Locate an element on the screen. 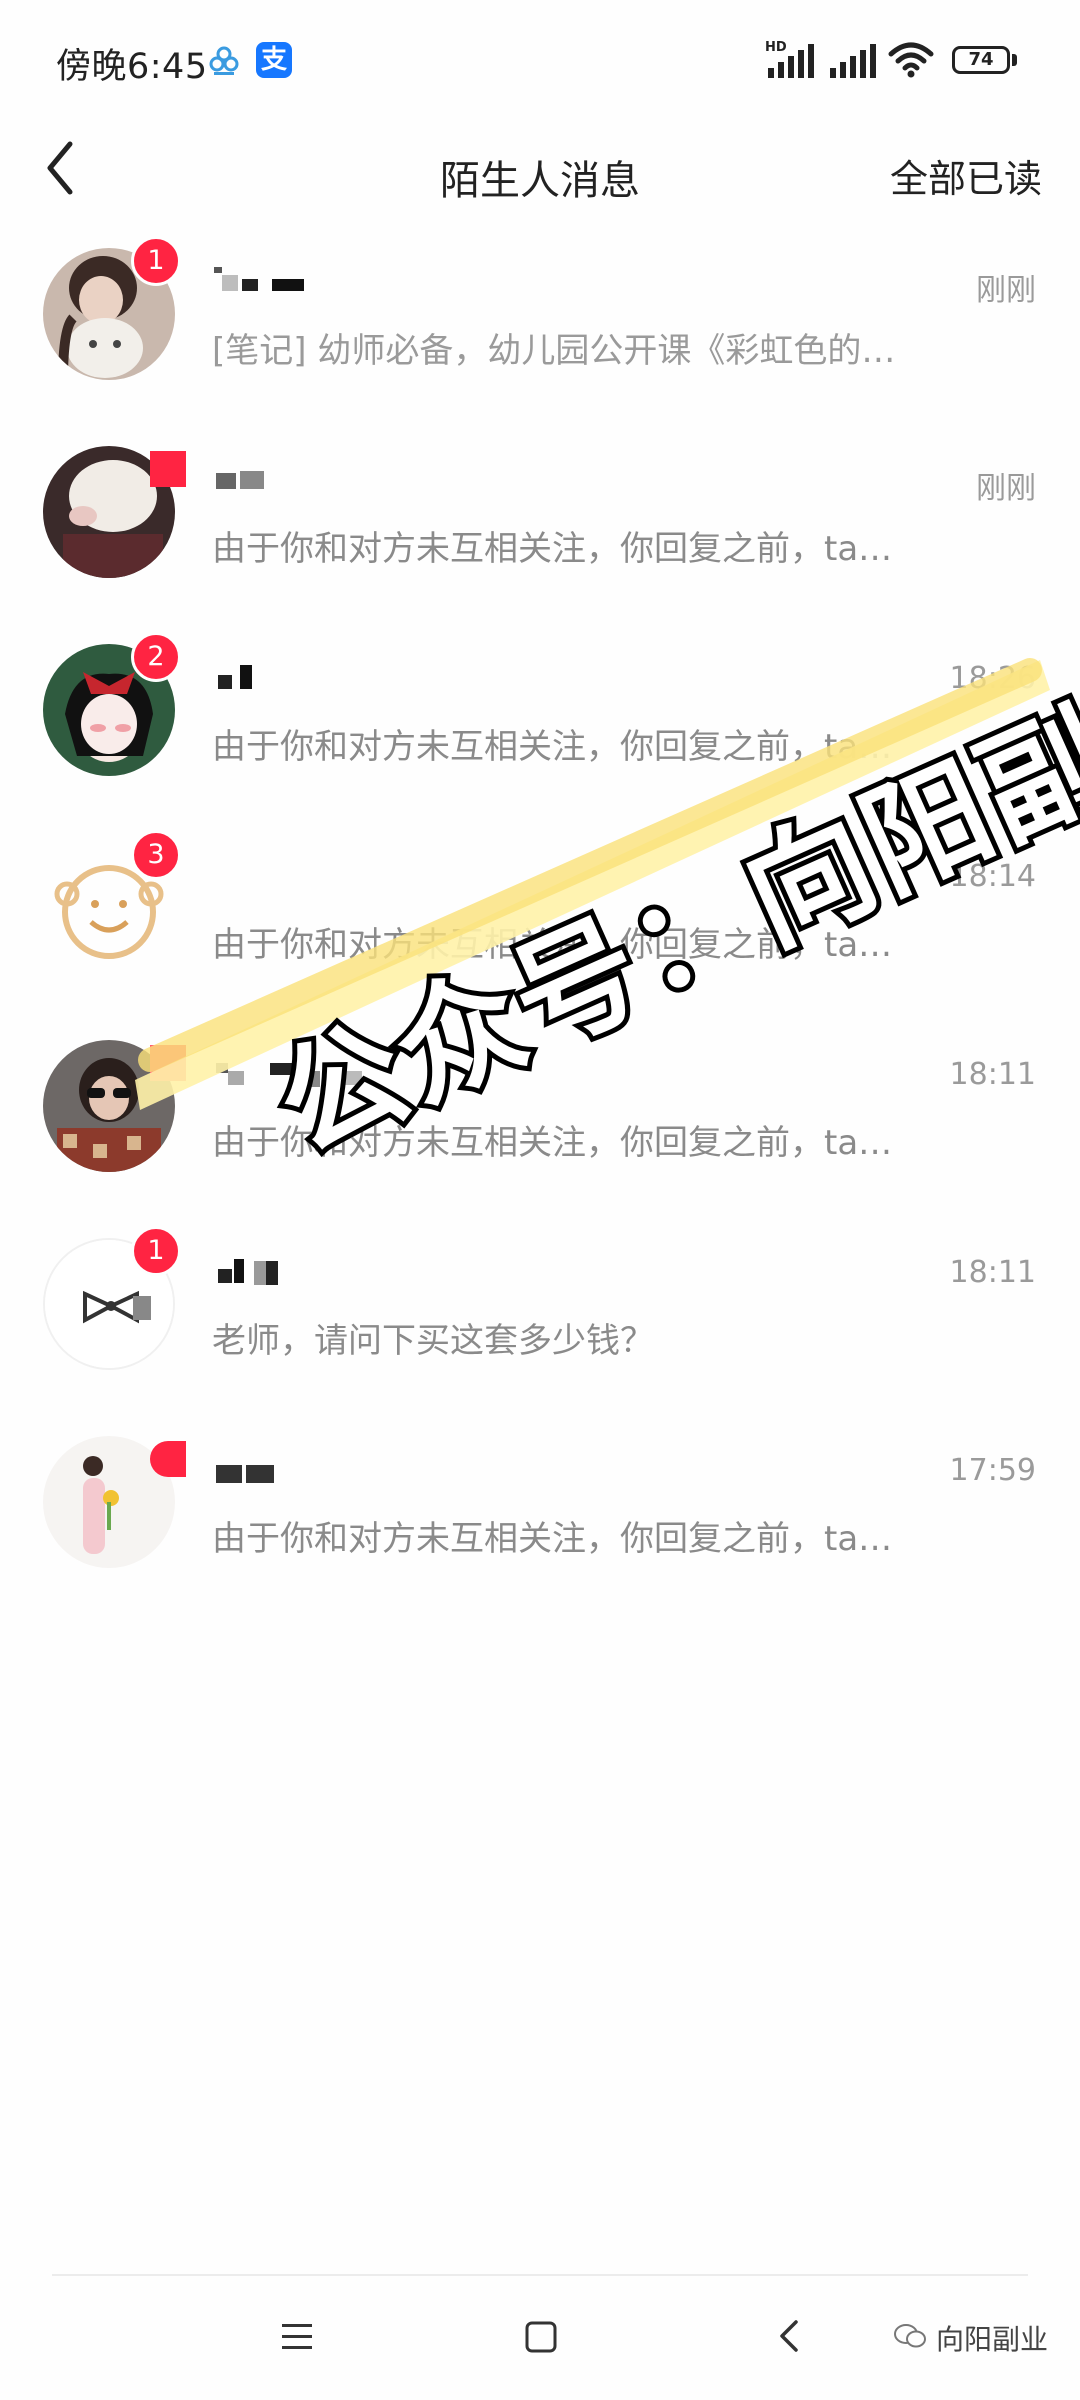  wifi-icon is located at coordinates (911, 60).